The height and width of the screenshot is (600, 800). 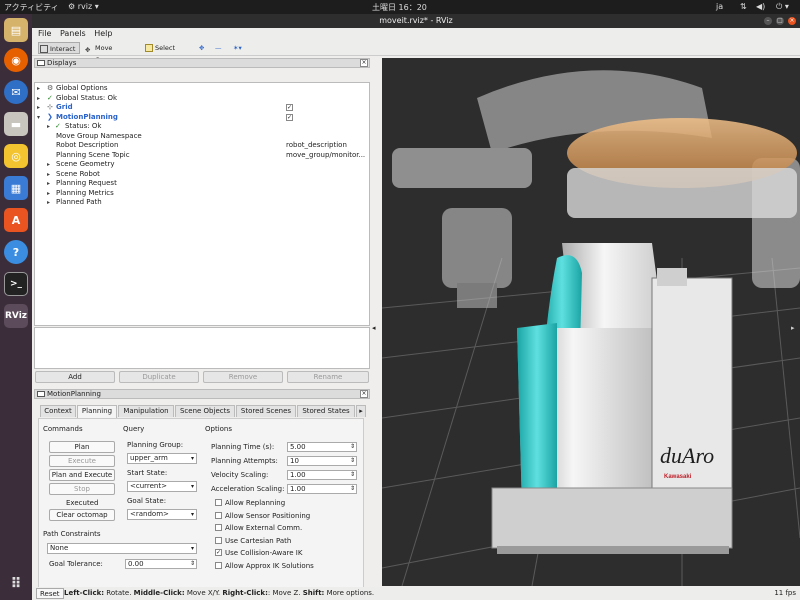 What do you see at coordinates (162, 458) in the screenshot?
I see `planning-group-select: upper_arm` at bounding box center [162, 458].